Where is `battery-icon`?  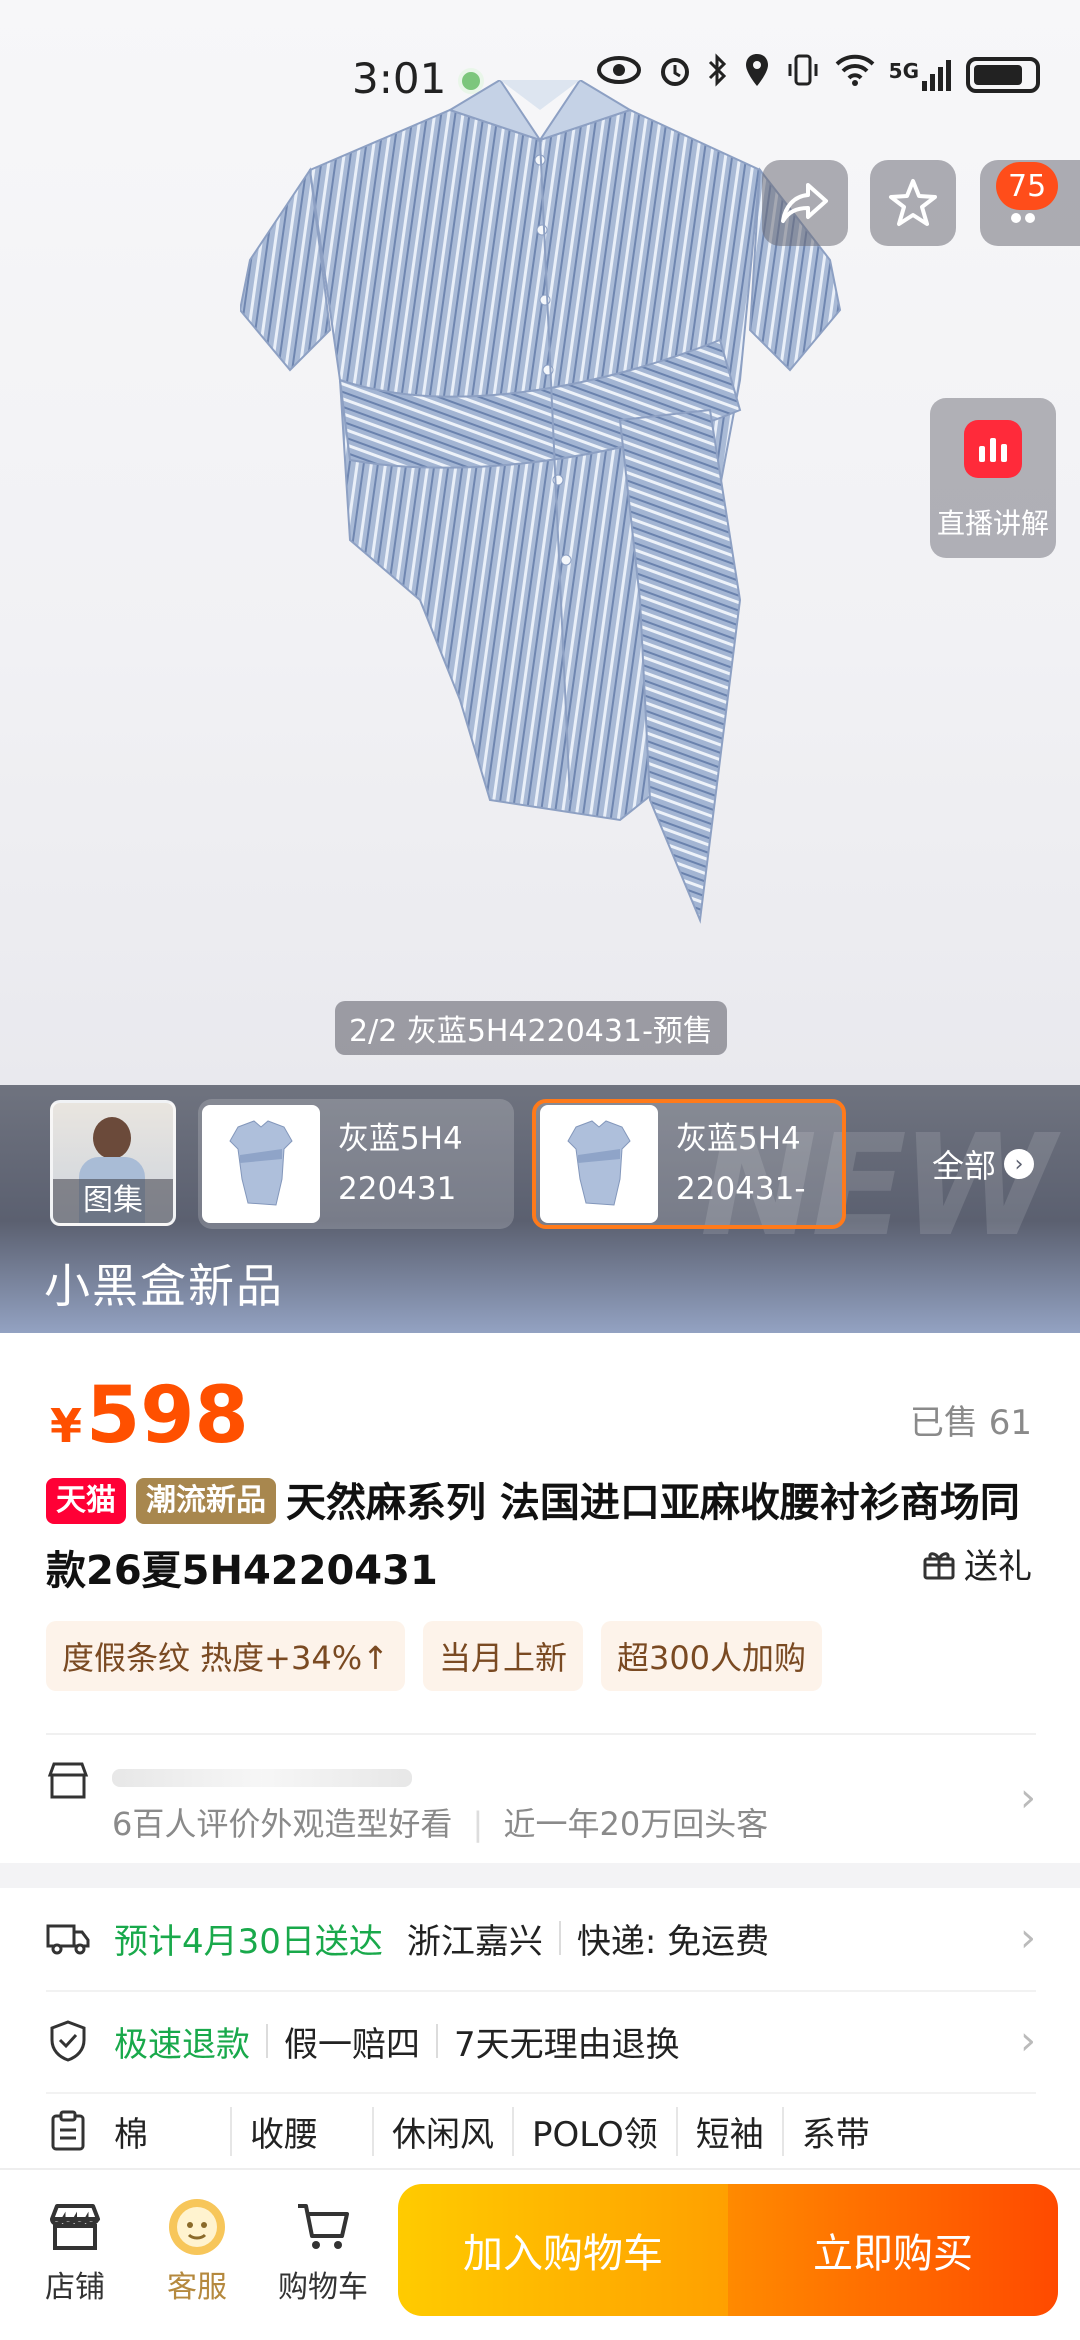
battery-icon is located at coordinates (1003, 74).